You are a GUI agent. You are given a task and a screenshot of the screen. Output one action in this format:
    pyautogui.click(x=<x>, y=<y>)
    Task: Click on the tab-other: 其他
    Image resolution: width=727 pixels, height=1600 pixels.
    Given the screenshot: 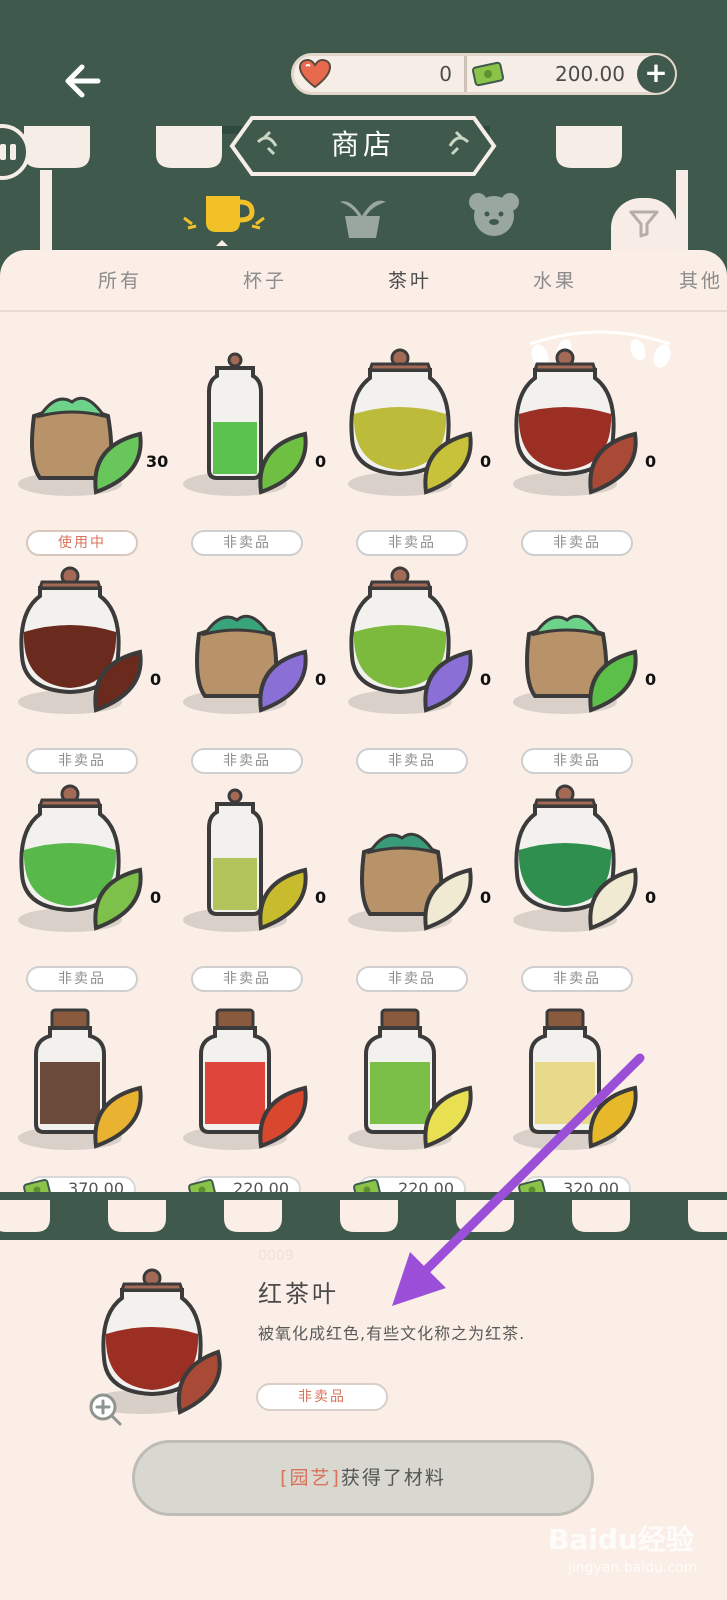 What is the action you would take?
    pyautogui.click(x=701, y=279)
    